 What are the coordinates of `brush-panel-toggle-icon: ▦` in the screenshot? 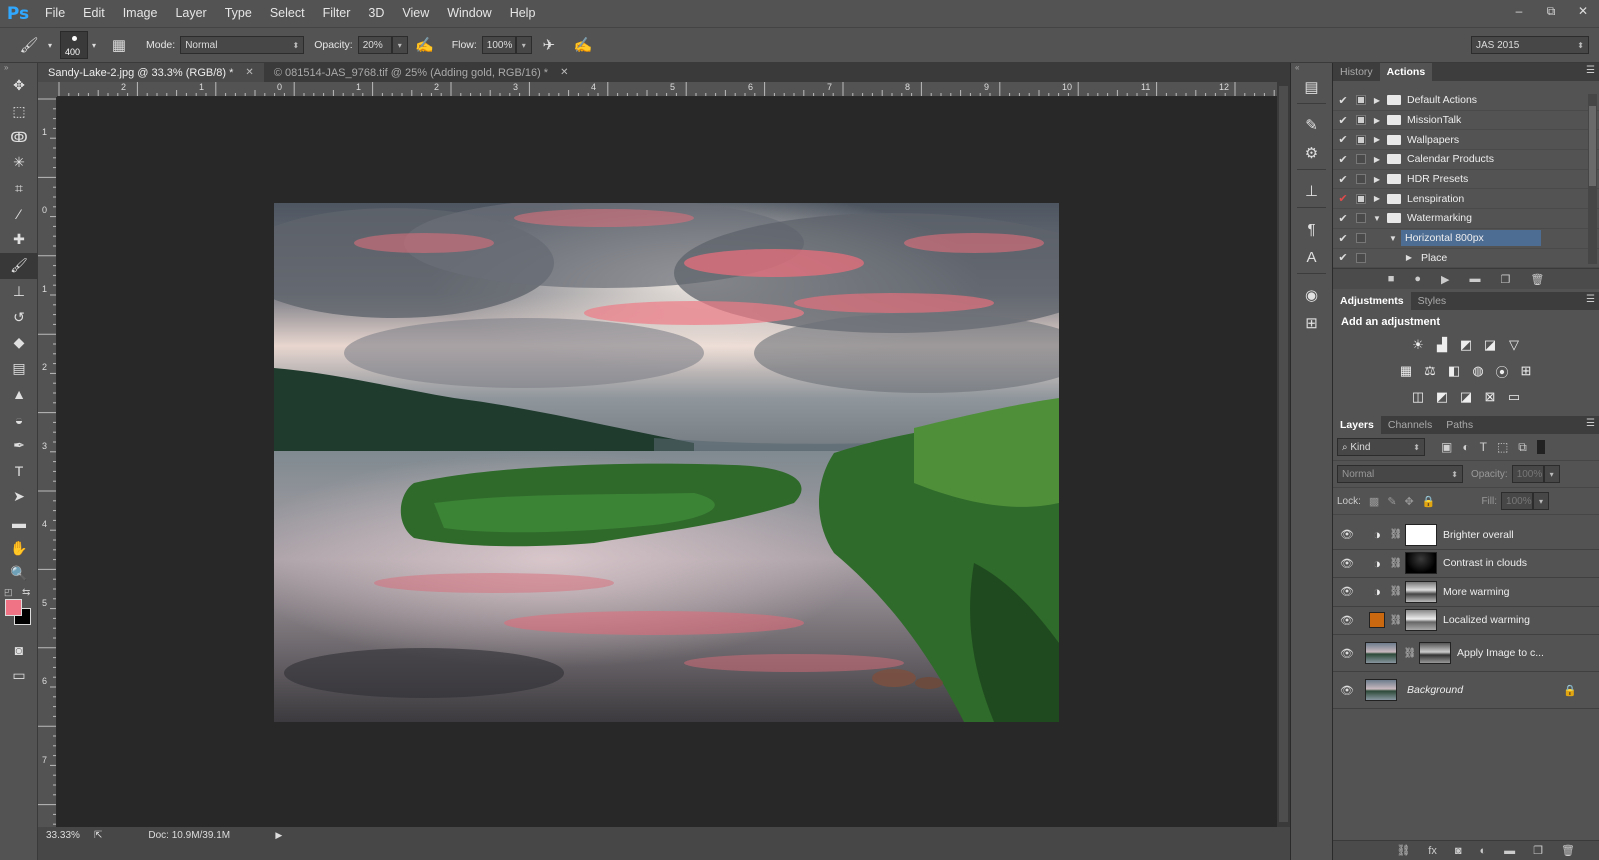 It's located at (119, 45).